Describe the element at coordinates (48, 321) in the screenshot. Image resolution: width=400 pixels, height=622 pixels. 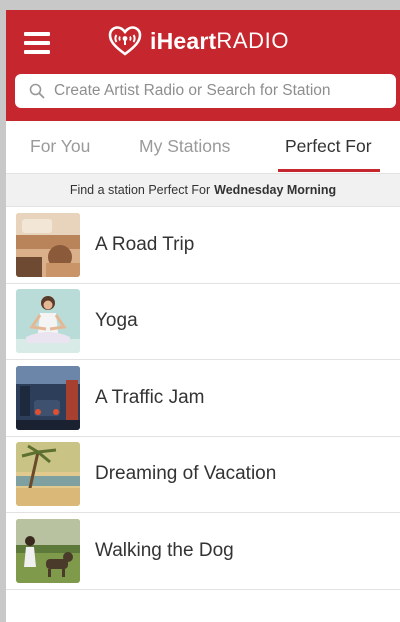
I see `yoga-photo` at that location.